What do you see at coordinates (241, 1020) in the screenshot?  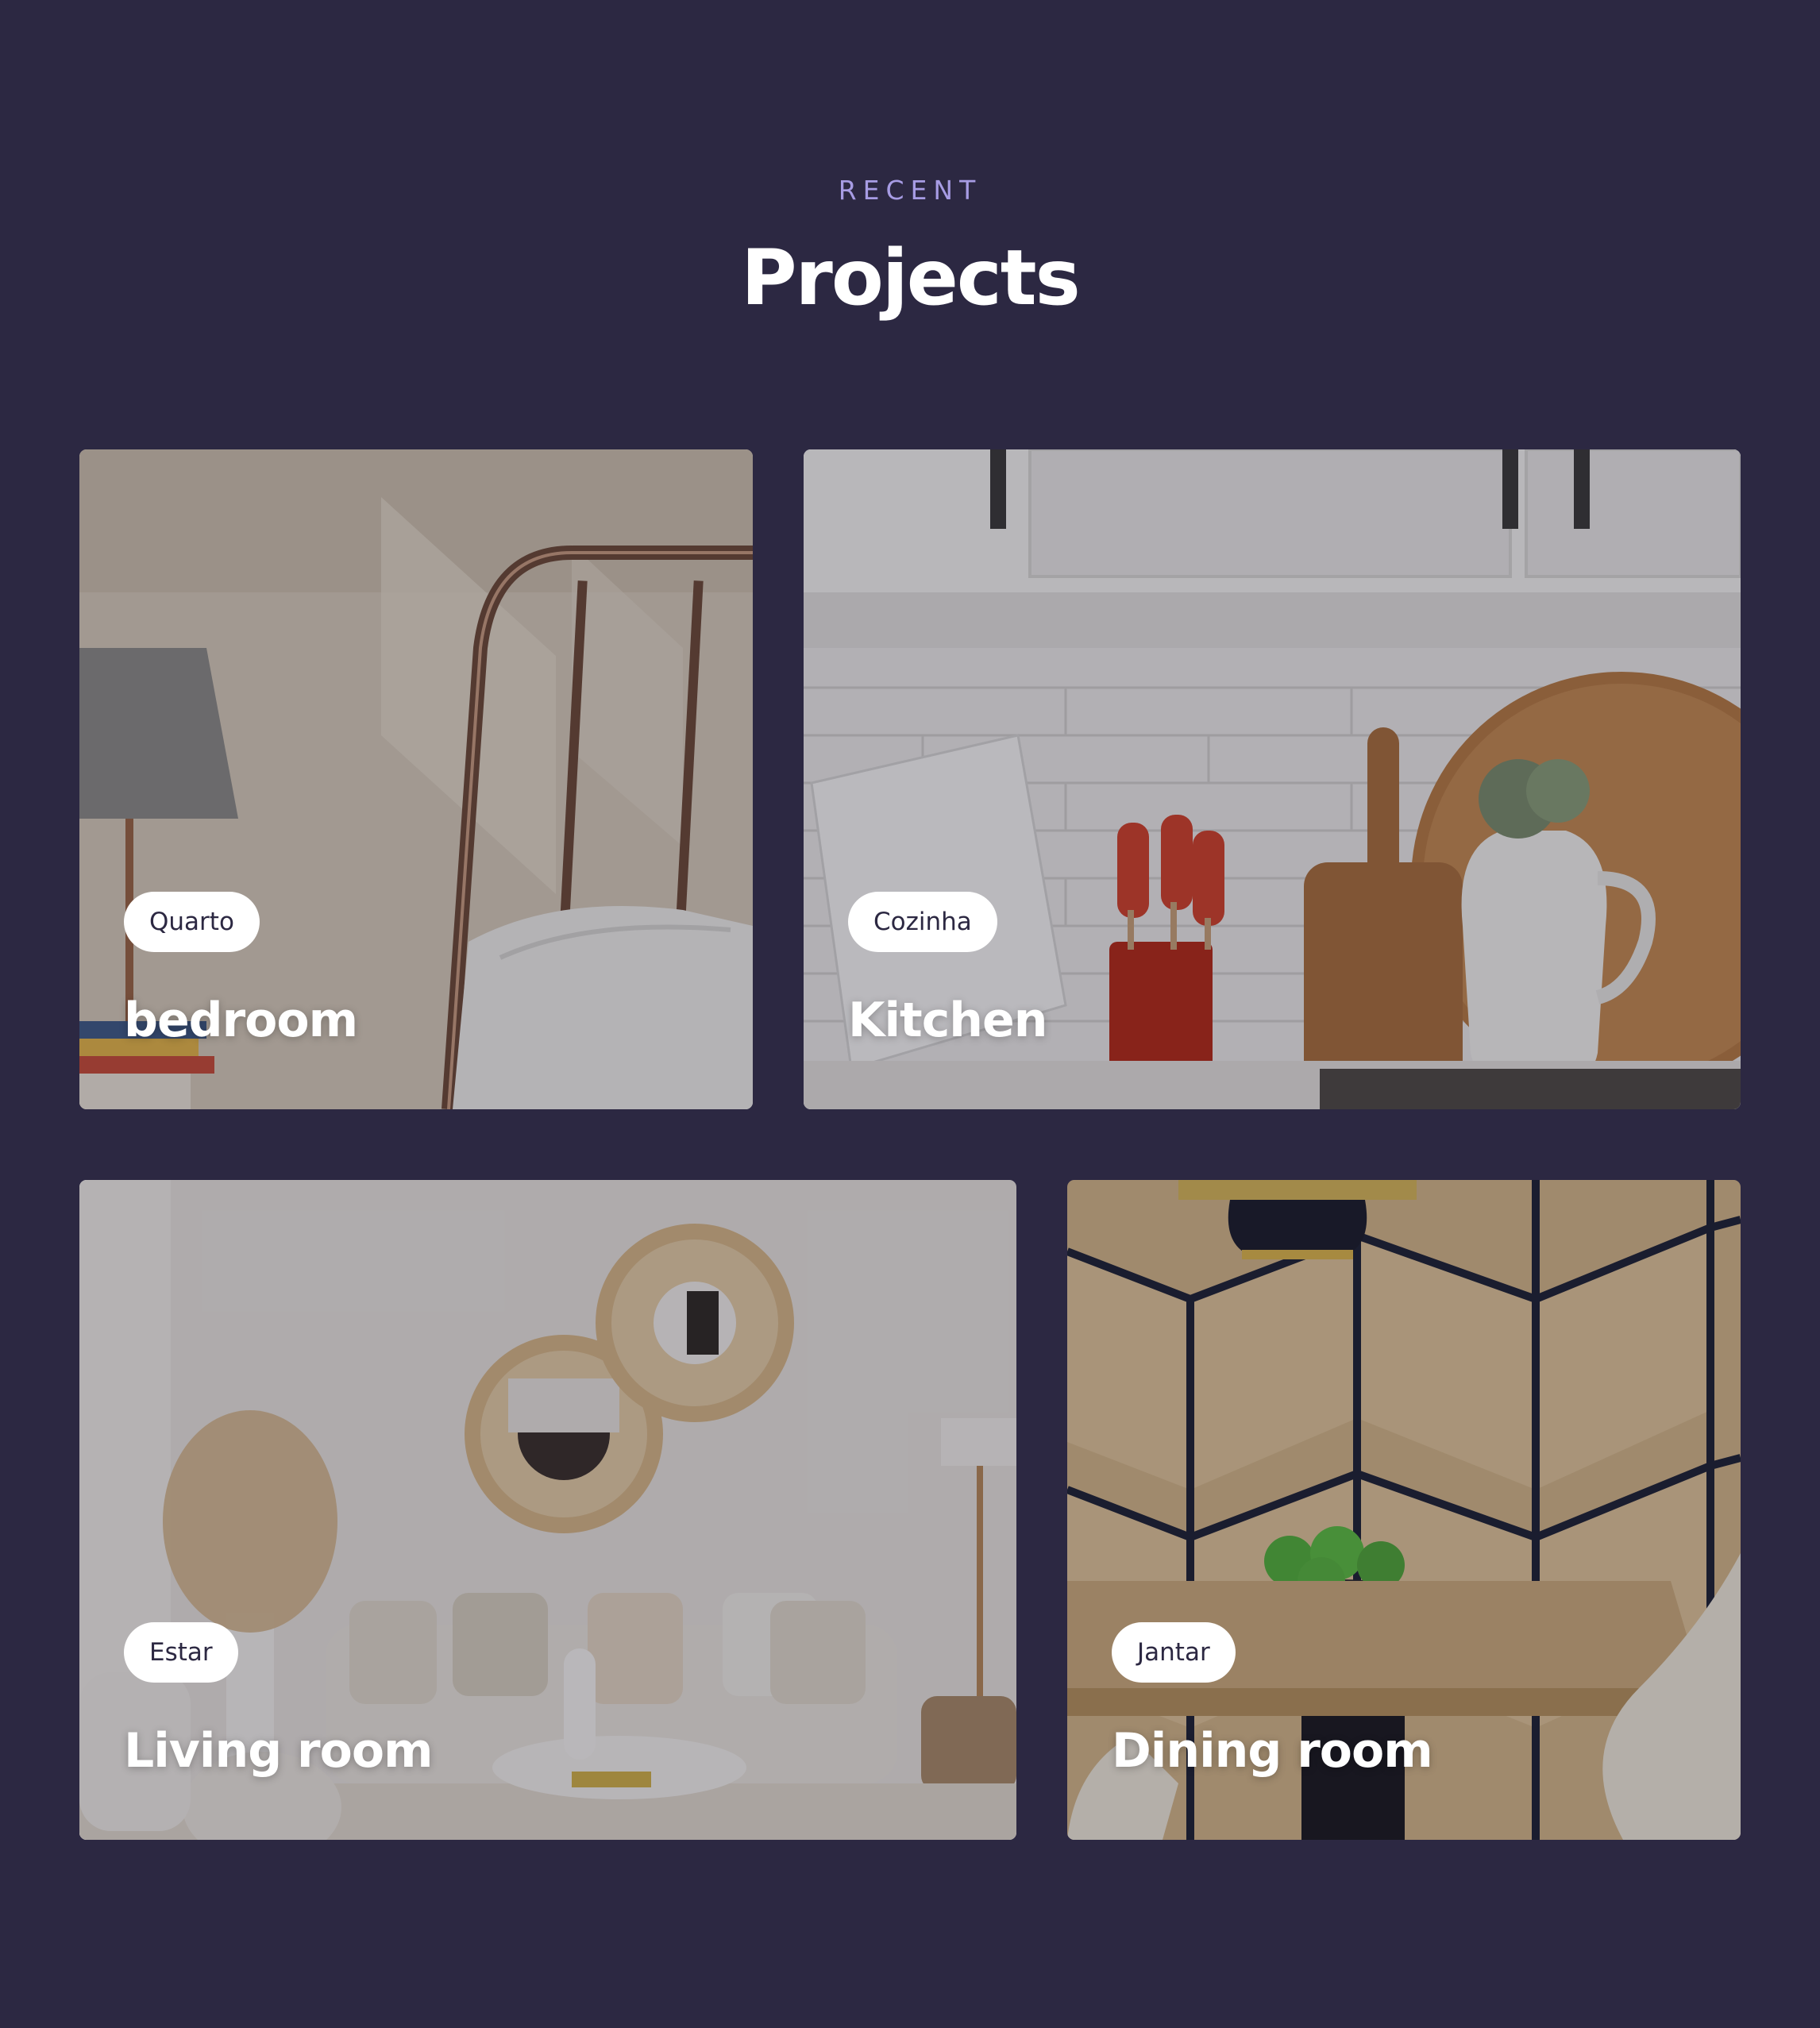 I see `project-name: bedroom` at bounding box center [241, 1020].